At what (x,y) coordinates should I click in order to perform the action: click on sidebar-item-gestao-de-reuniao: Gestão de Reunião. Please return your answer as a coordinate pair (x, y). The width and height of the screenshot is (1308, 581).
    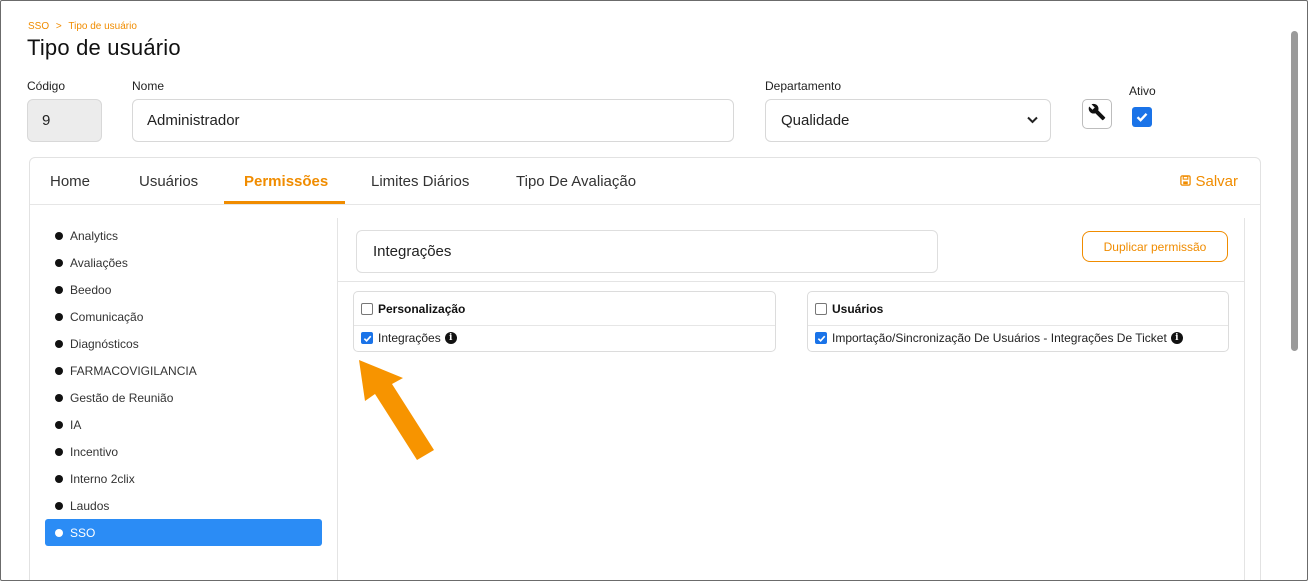
    Looking at the image, I should click on (183, 397).